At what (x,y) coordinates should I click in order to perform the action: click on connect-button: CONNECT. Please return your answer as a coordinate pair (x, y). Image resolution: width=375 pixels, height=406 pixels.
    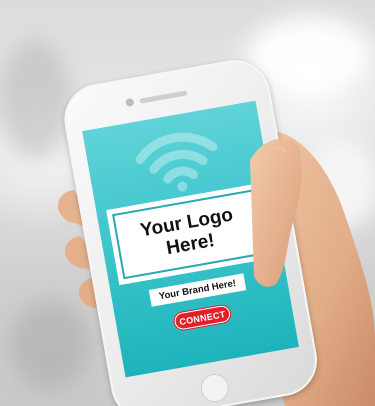
    Looking at the image, I should click on (202, 317).